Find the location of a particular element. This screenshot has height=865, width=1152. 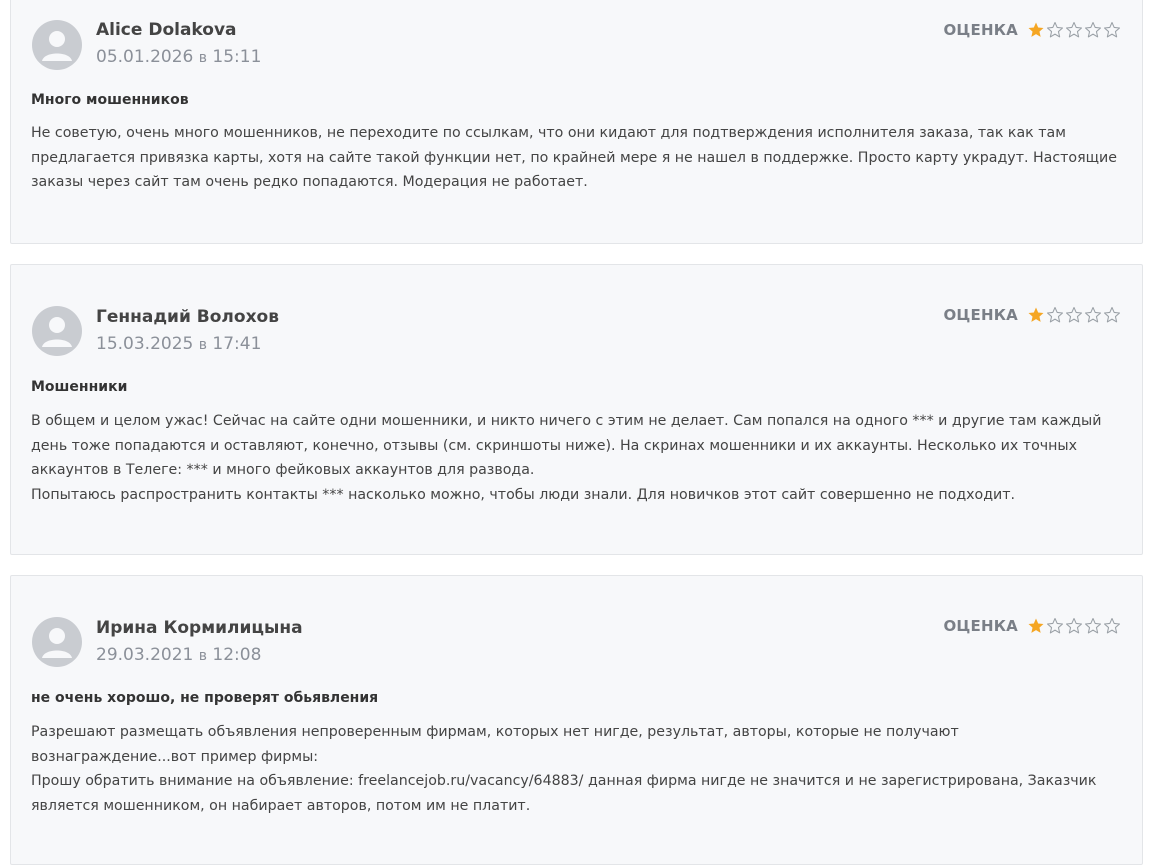

review-date: 29.03.2021 в 12:08 is located at coordinates (179, 655).